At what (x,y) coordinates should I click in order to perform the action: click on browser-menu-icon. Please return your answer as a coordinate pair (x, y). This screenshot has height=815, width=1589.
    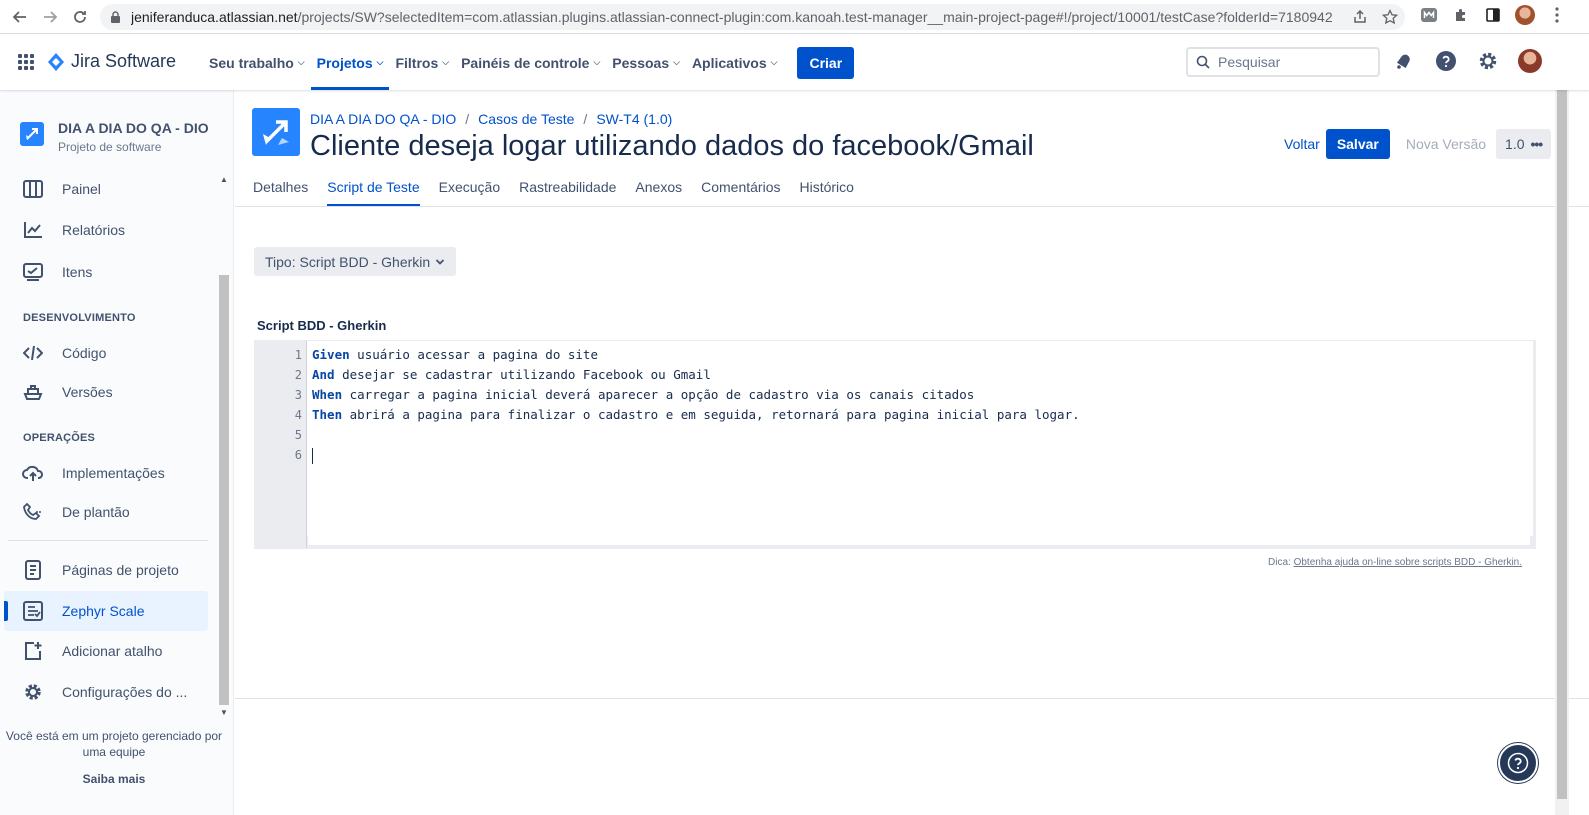
    Looking at the image, I should click on (1557, 15).